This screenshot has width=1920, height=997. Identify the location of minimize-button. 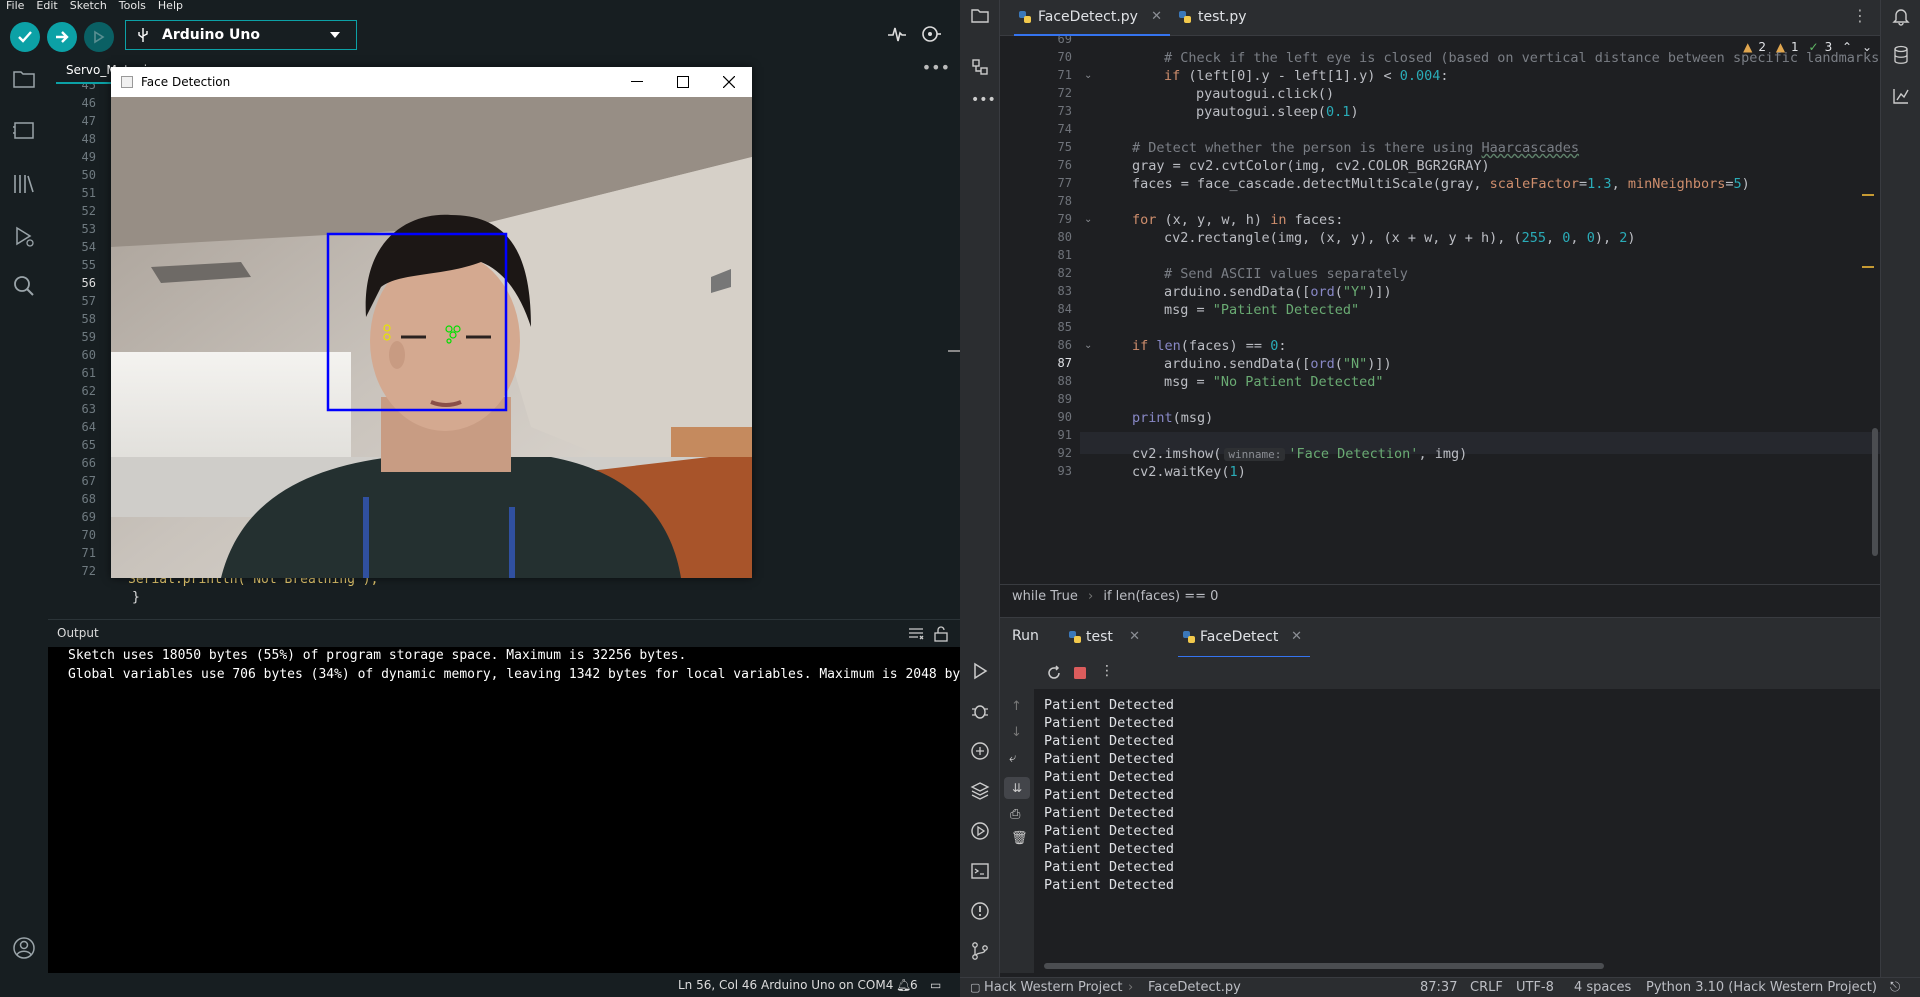
(637, 82).